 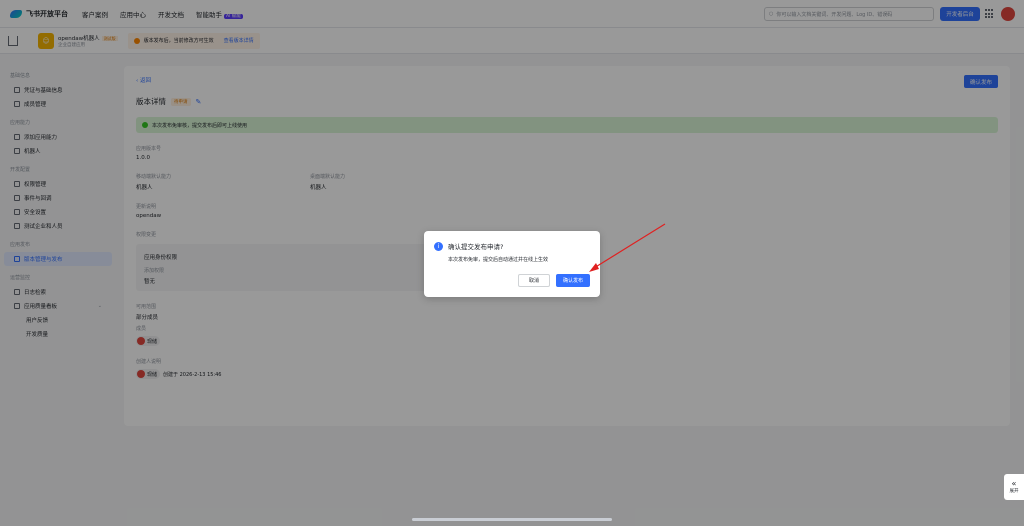 I want to click on home-indicator, so click(x=512, y=519).